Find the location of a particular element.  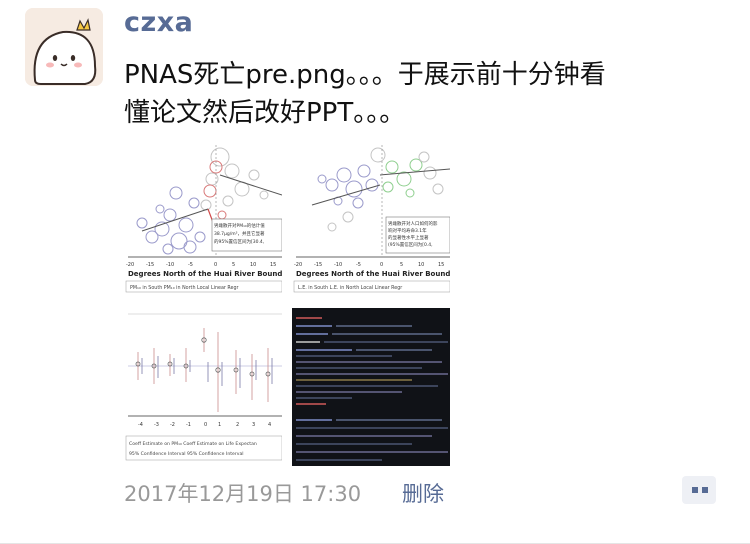

svg-text: 2 is located at coordinates (237, 425).